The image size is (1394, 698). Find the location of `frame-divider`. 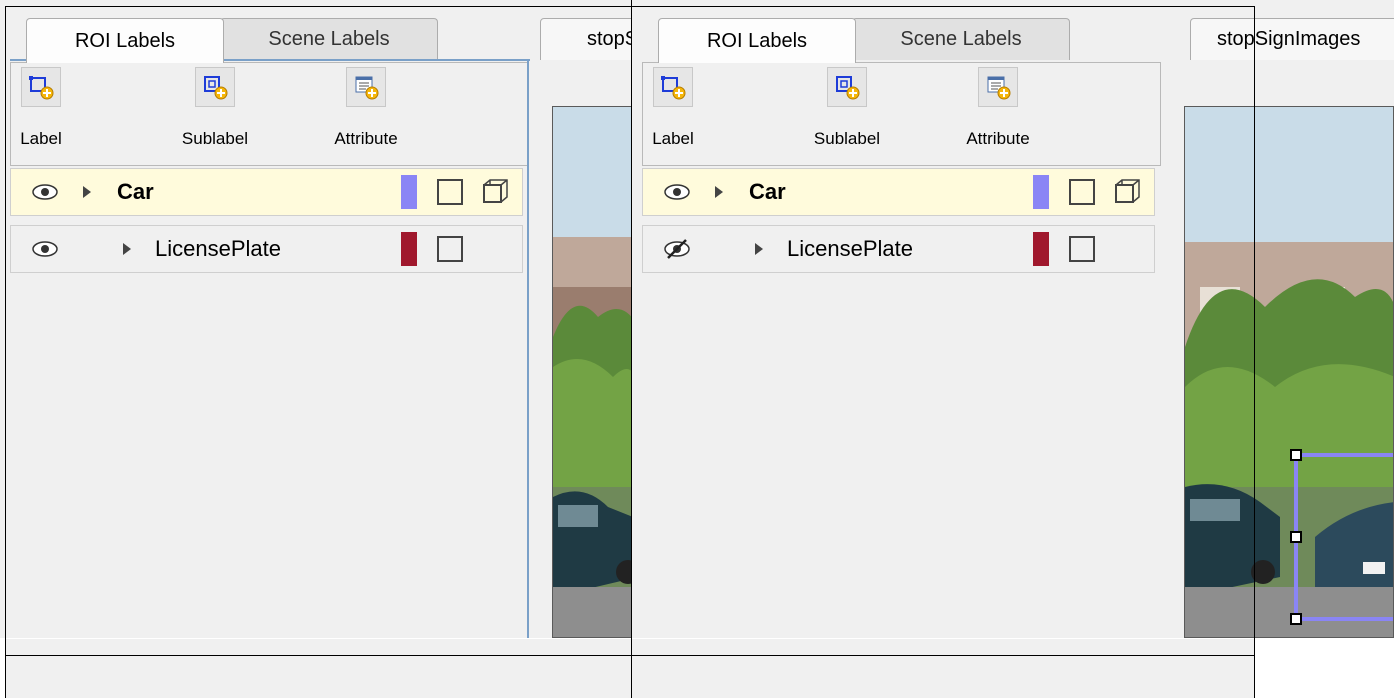

frame-divider is located at coordinates (631, 349).